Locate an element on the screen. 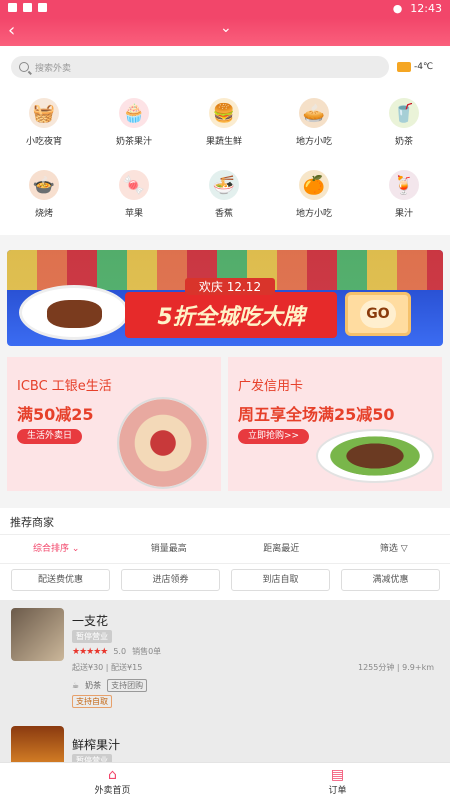 The image size is (450, 800). home-icon: ⌂ is located at coordinates (112, 775).